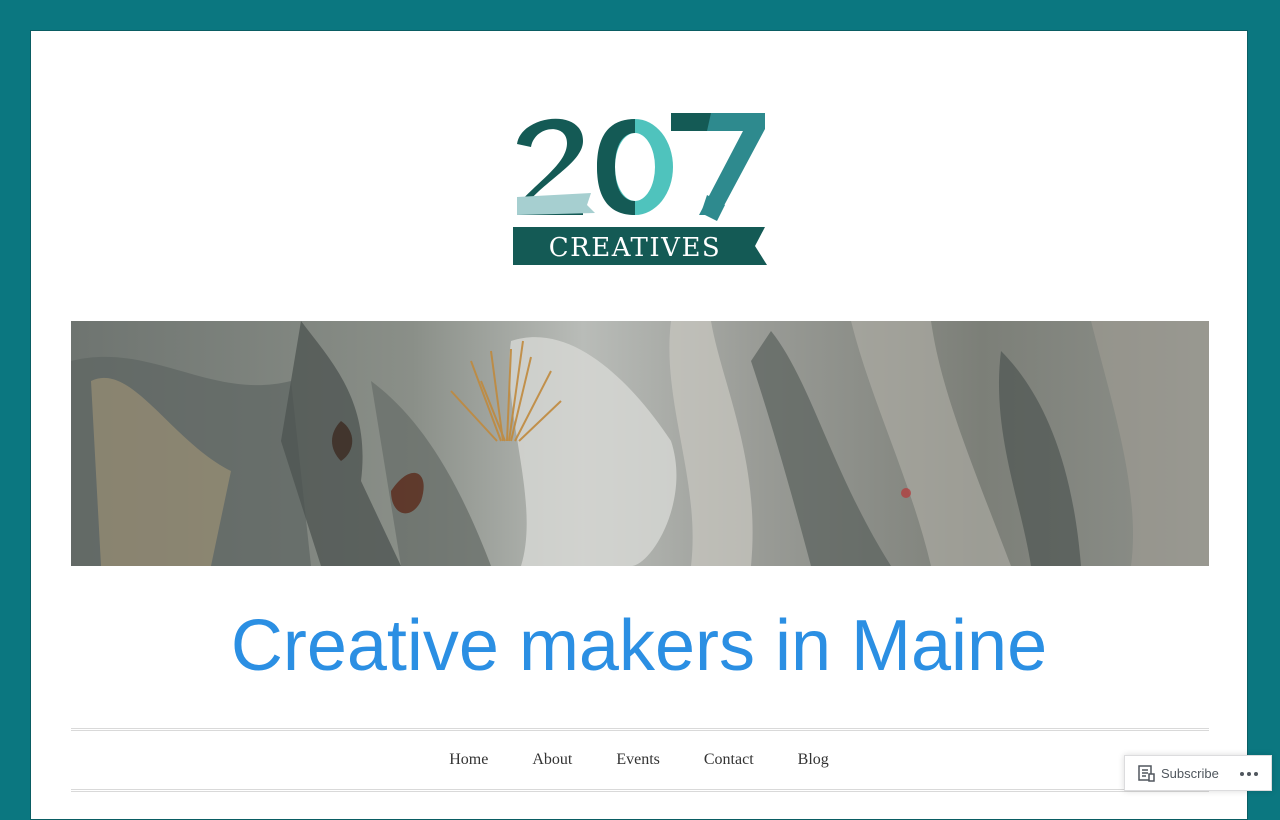  Describe the element at coordinates (640, 189) in the screenshot. I see `site-logo: CREATIVES` at that location.